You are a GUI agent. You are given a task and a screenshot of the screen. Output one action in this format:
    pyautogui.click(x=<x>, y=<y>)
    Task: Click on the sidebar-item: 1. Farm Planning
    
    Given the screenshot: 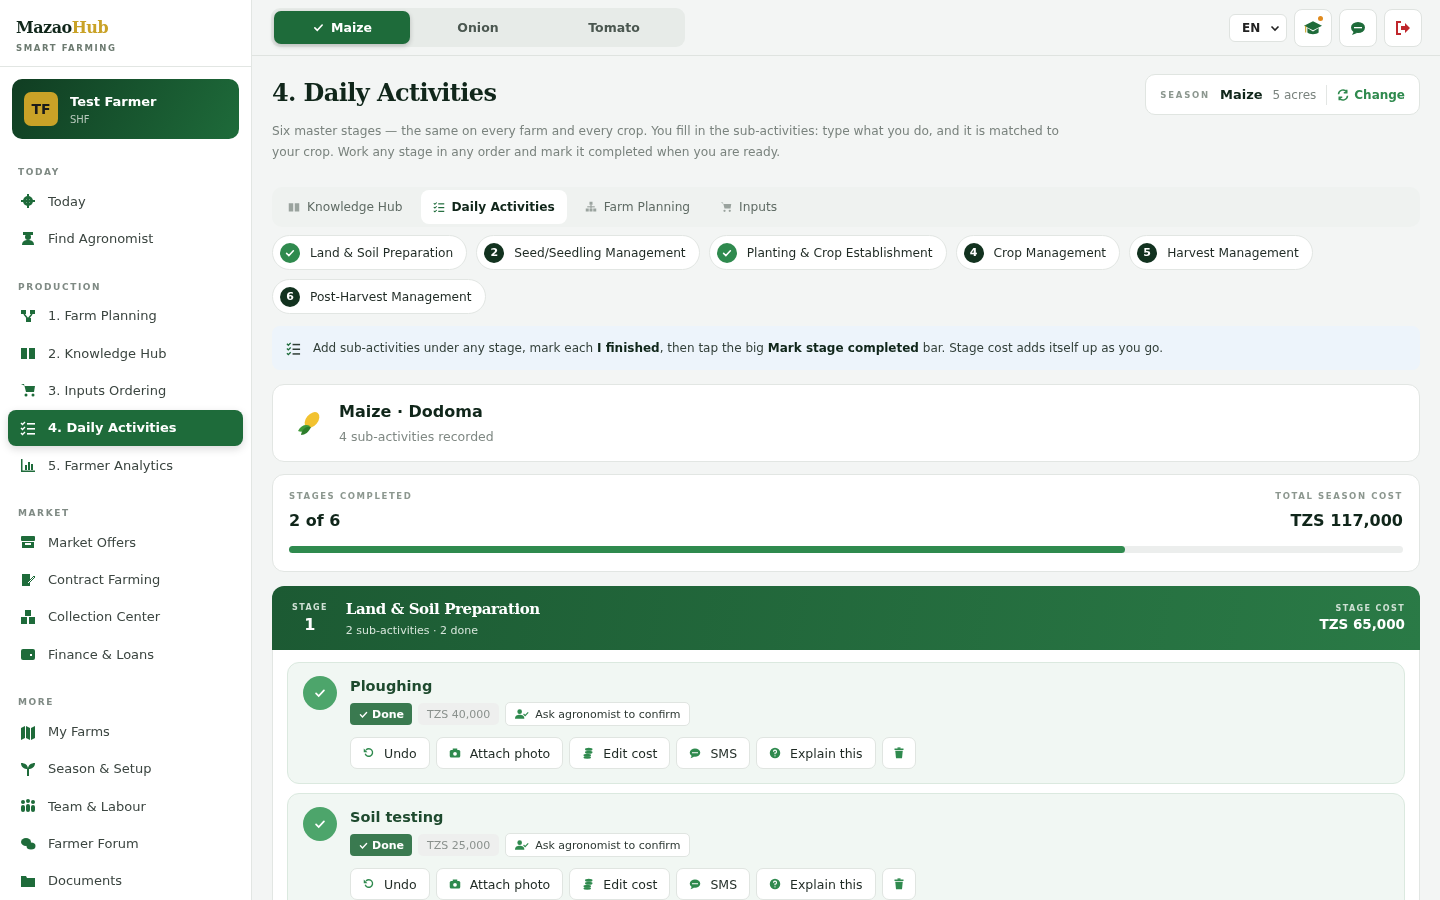 What is the action you would take?
    pyautogui.click(x=125, y=315)
    